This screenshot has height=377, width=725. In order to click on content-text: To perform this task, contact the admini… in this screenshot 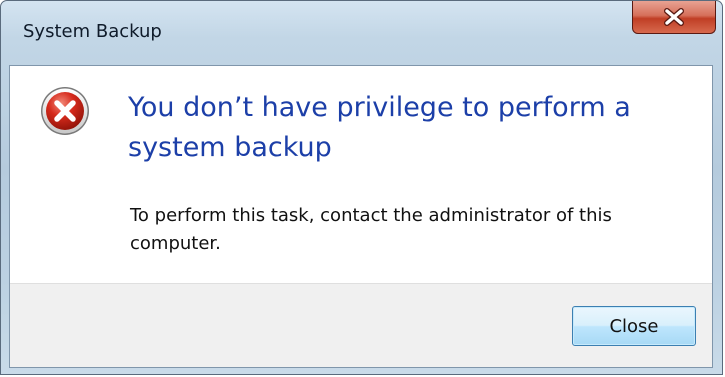, I will do `click(371, 229)`.